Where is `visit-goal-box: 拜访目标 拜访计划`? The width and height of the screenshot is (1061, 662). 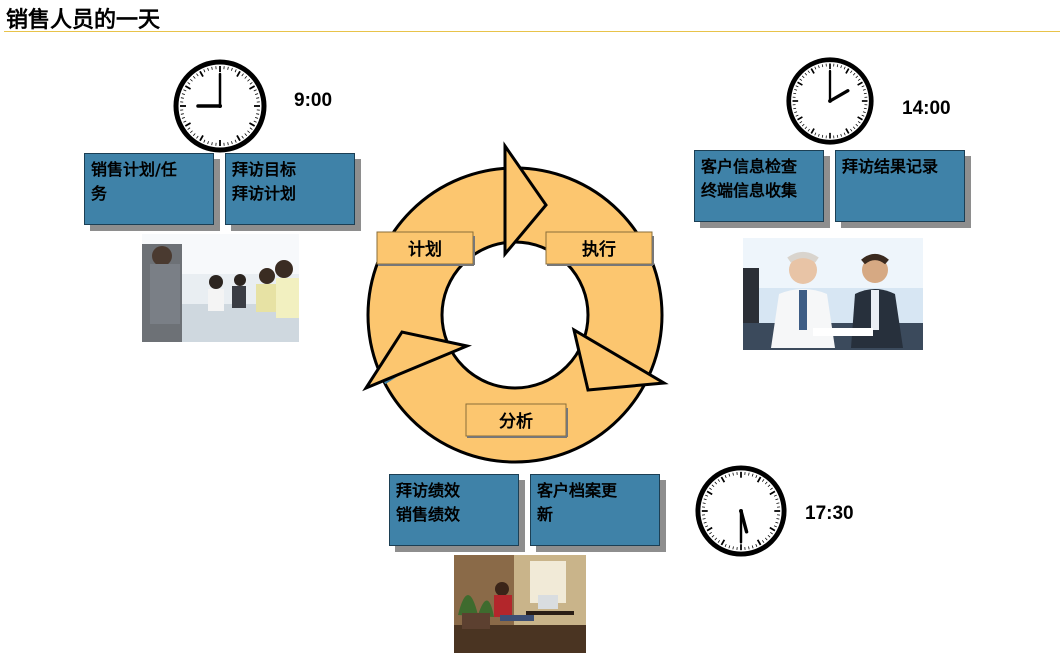 visit-goal-box: 拜访目标 拜访计划 is located at coordinates (290, 189).